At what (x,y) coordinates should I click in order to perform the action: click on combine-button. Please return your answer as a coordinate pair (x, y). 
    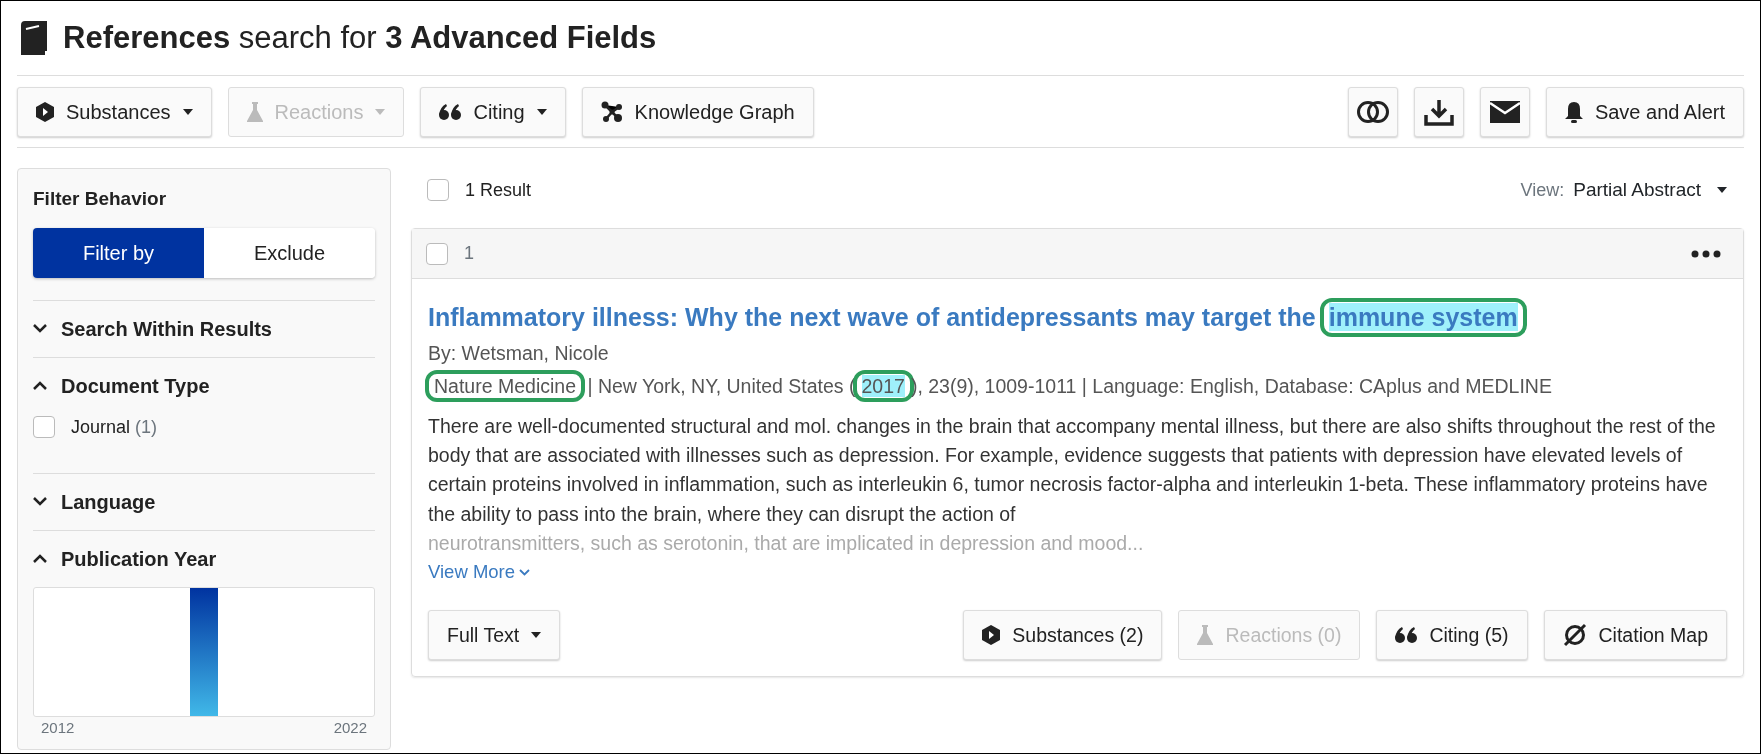
    Looking at the image, I should click on (1372, 111).